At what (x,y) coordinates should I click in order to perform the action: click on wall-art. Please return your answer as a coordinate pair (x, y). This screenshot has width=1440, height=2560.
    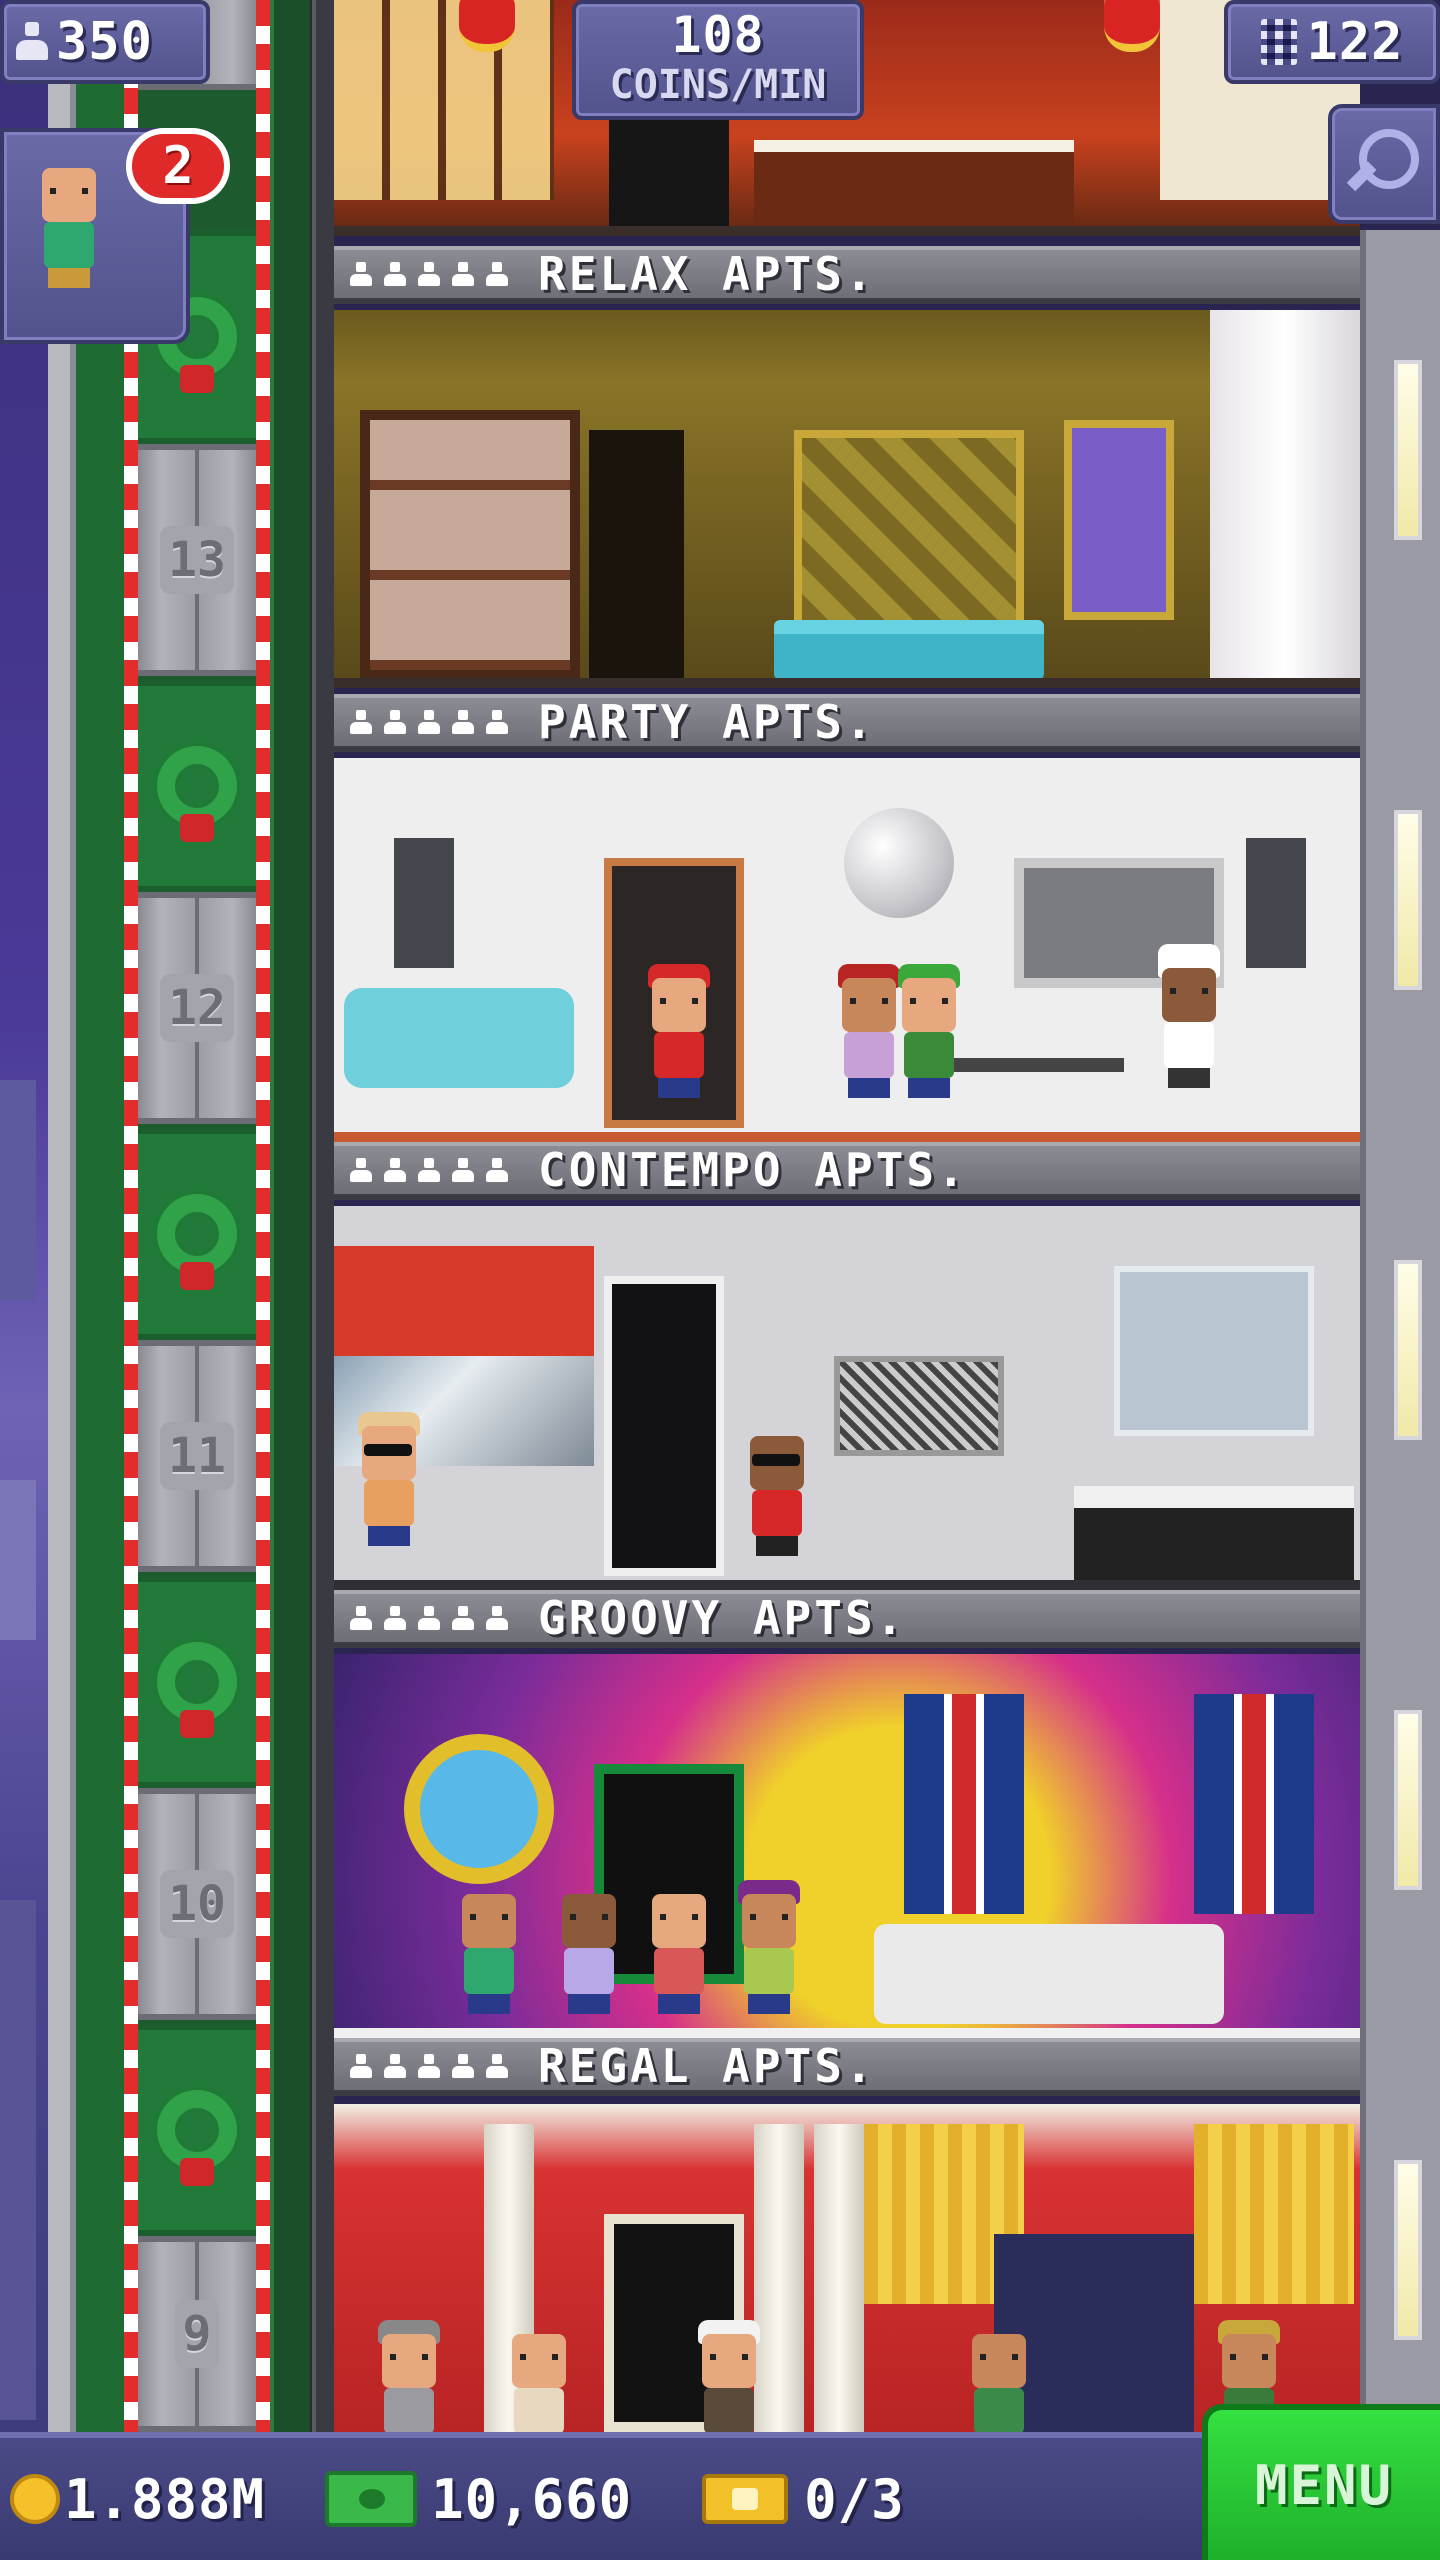
    Looking at the image, I should click on (919, 1406).